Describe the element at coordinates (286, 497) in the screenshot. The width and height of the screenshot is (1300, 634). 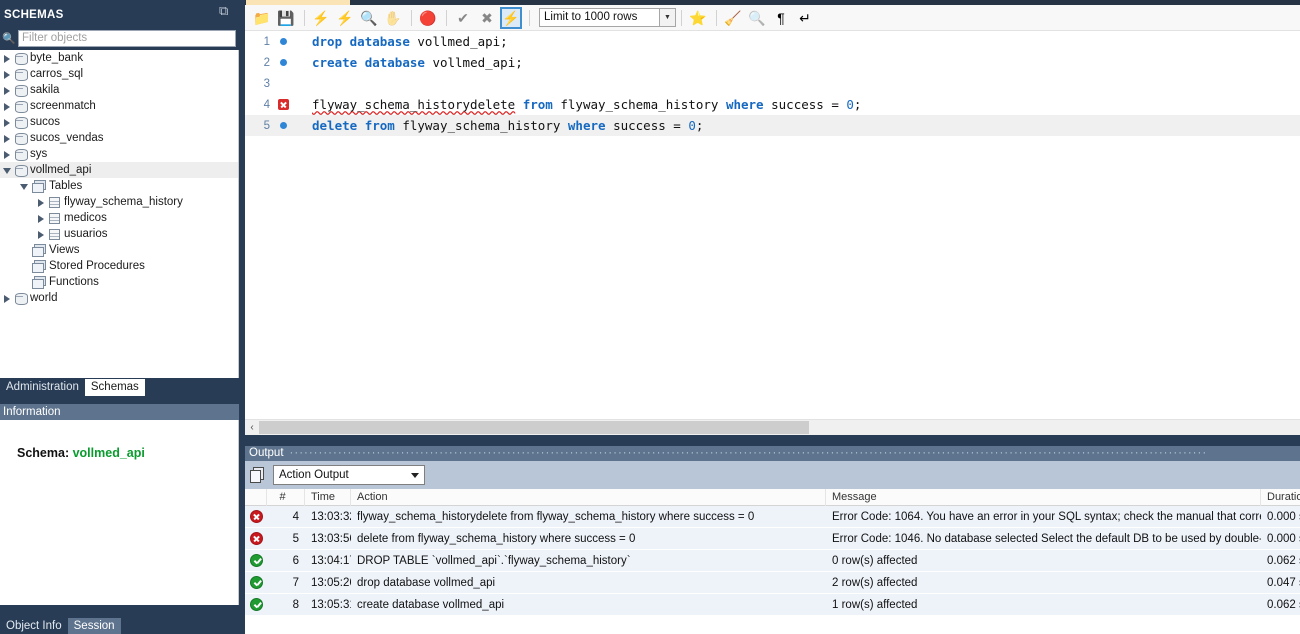
I see `column-header: #` at that location.